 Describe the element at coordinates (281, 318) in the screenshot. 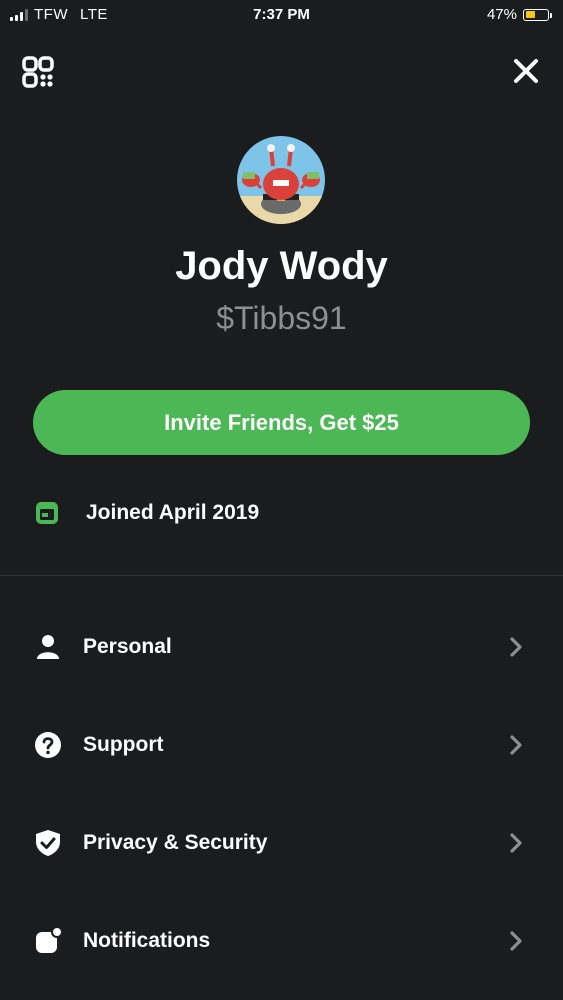

I see `profile-cashtag: $Tibbs91` at that location.